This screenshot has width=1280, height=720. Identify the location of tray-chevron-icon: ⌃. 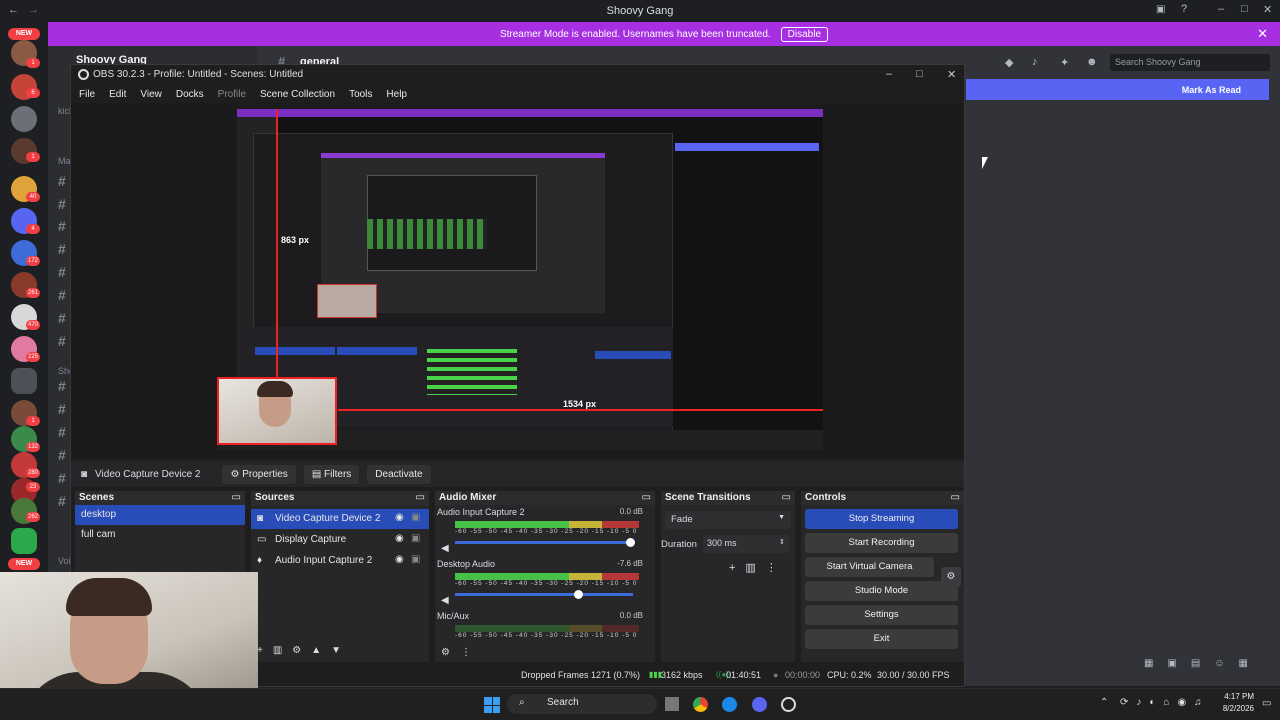
(1104, 702).